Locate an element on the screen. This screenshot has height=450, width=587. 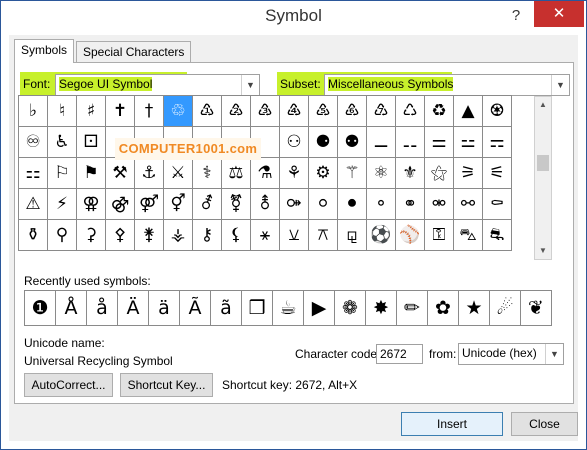
symbol-cell: ⚍ is located at coordinates (468, 142).